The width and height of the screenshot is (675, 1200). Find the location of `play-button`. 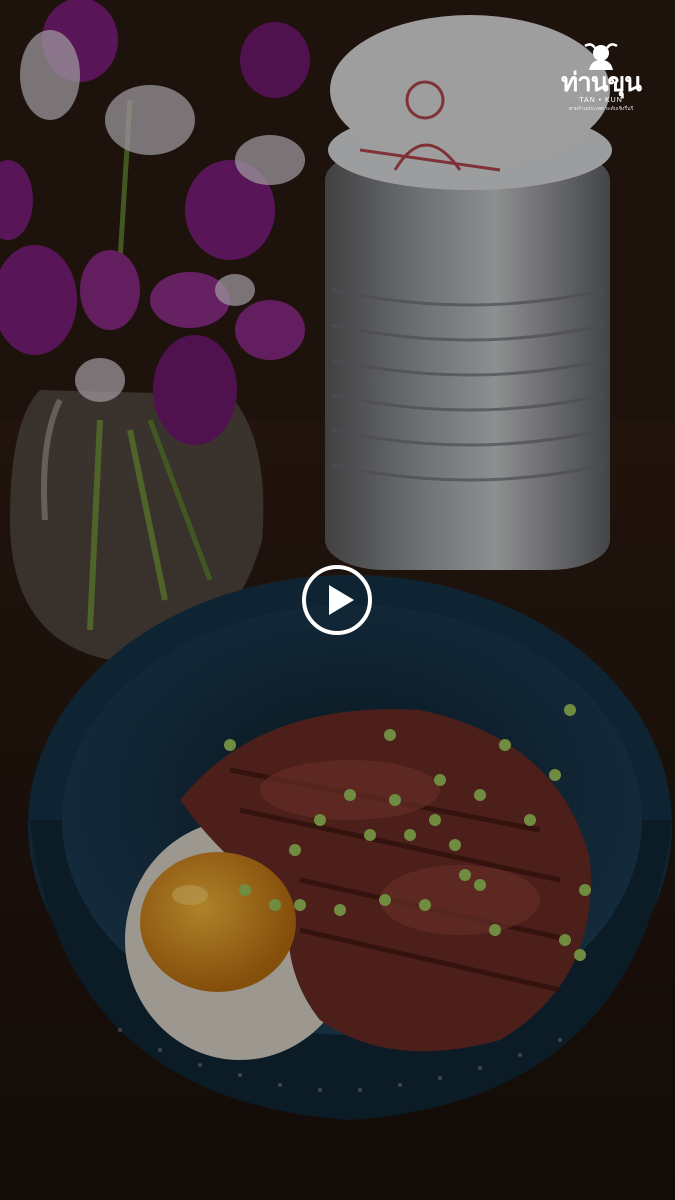

play-button is located at coordinates (337, 600).